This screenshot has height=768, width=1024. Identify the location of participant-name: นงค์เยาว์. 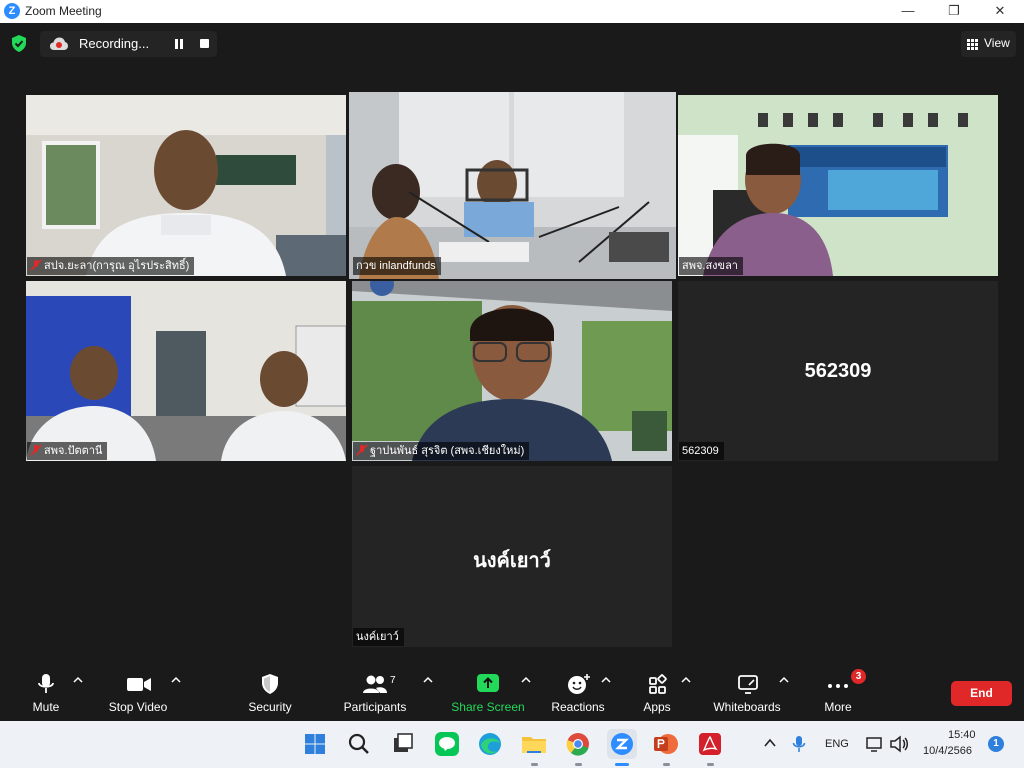
(377, 637).